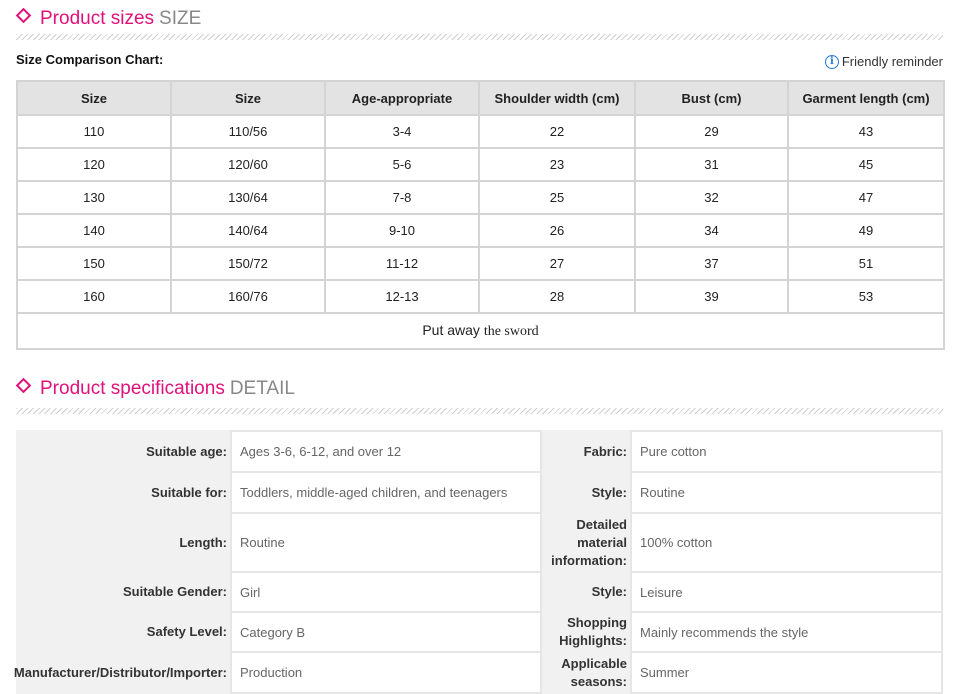 The width and height of the screenshot is (969, 694). Describe the element at coordinates (402, 131) in the screenshot. I see `table-cell: 3-4` at that location.